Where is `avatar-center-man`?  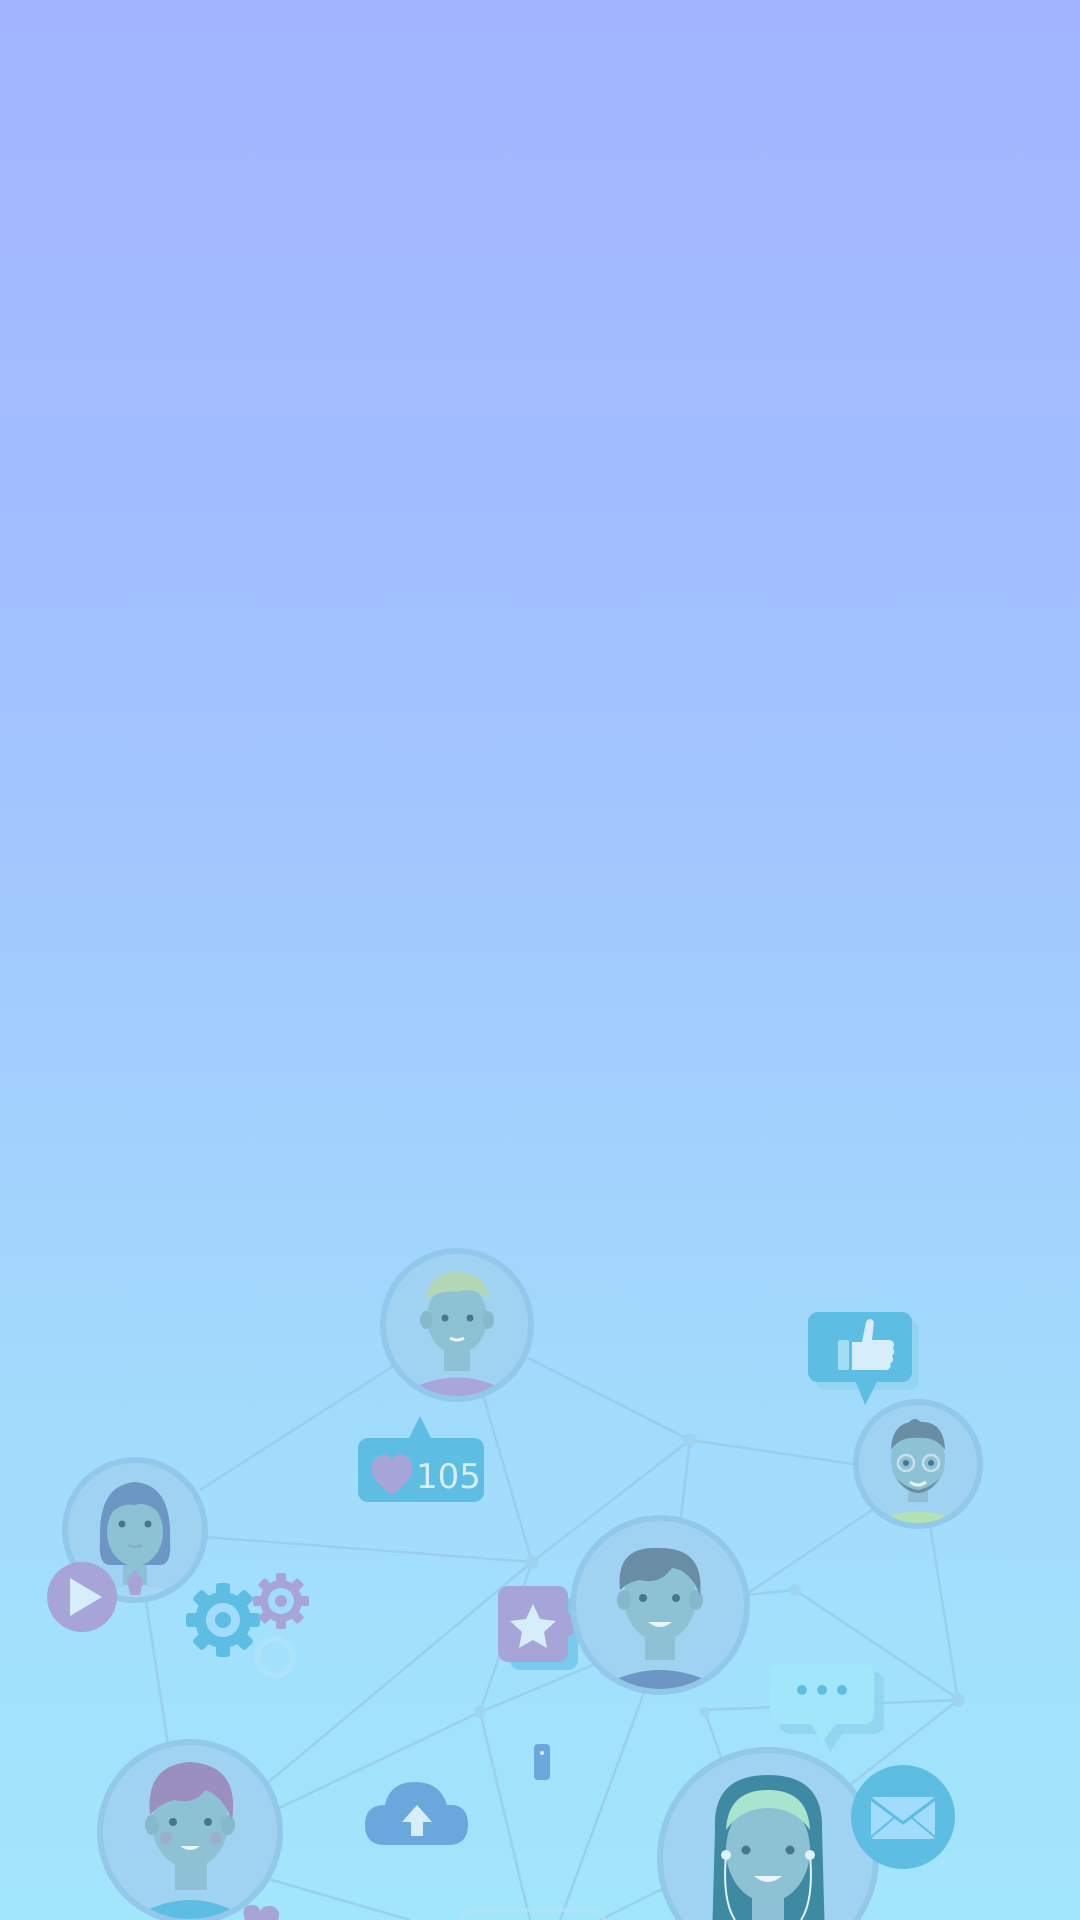 avatar-center-man is located at coordinates (660, 1605).